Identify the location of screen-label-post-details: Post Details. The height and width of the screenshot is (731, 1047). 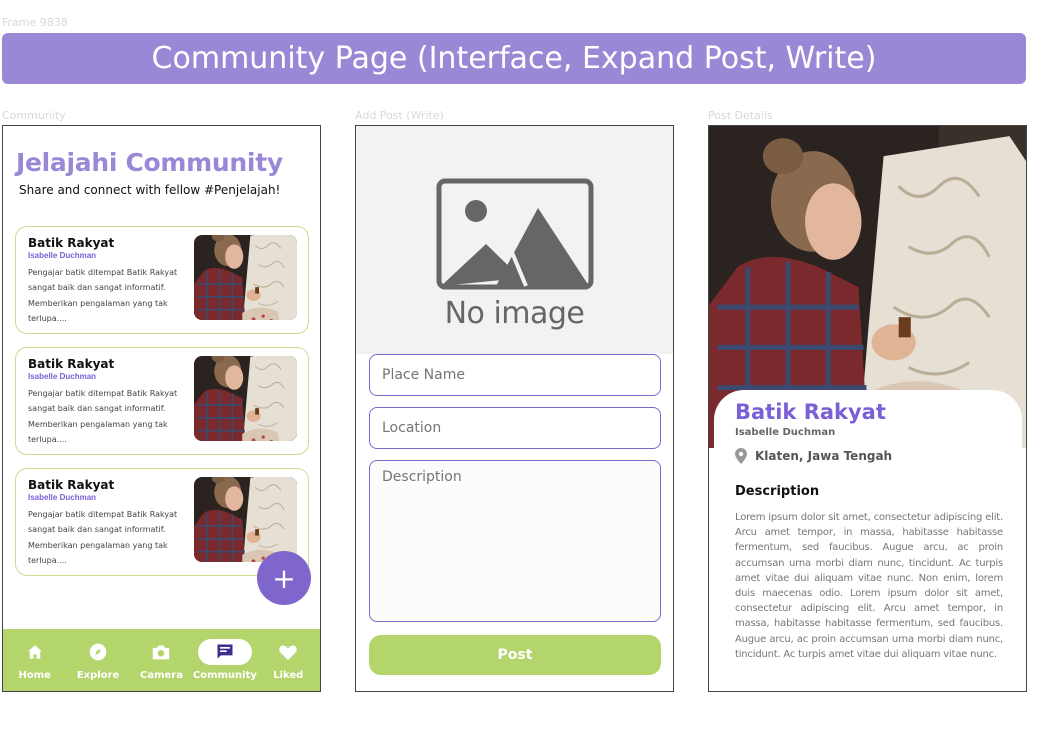
(740, 115).